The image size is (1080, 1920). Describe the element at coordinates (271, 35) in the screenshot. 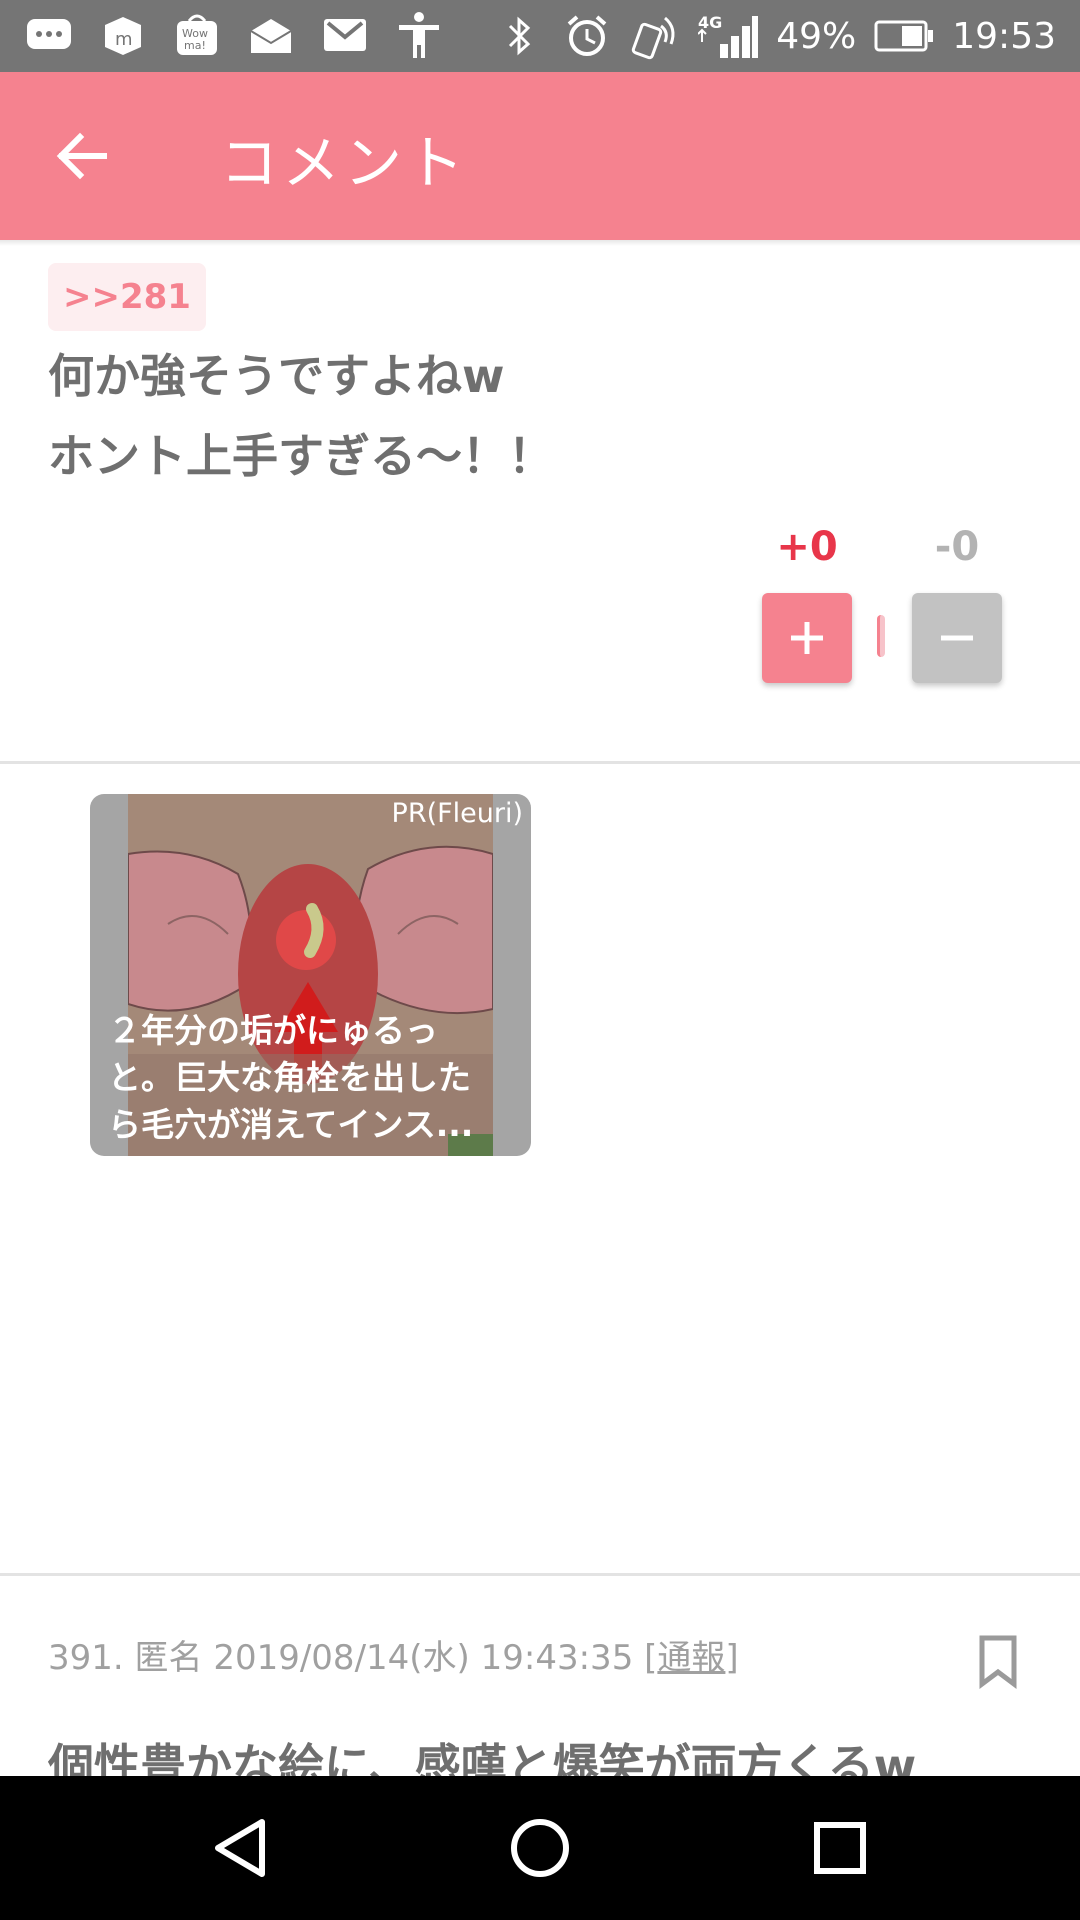

I see `au-mail-icon` at that location.